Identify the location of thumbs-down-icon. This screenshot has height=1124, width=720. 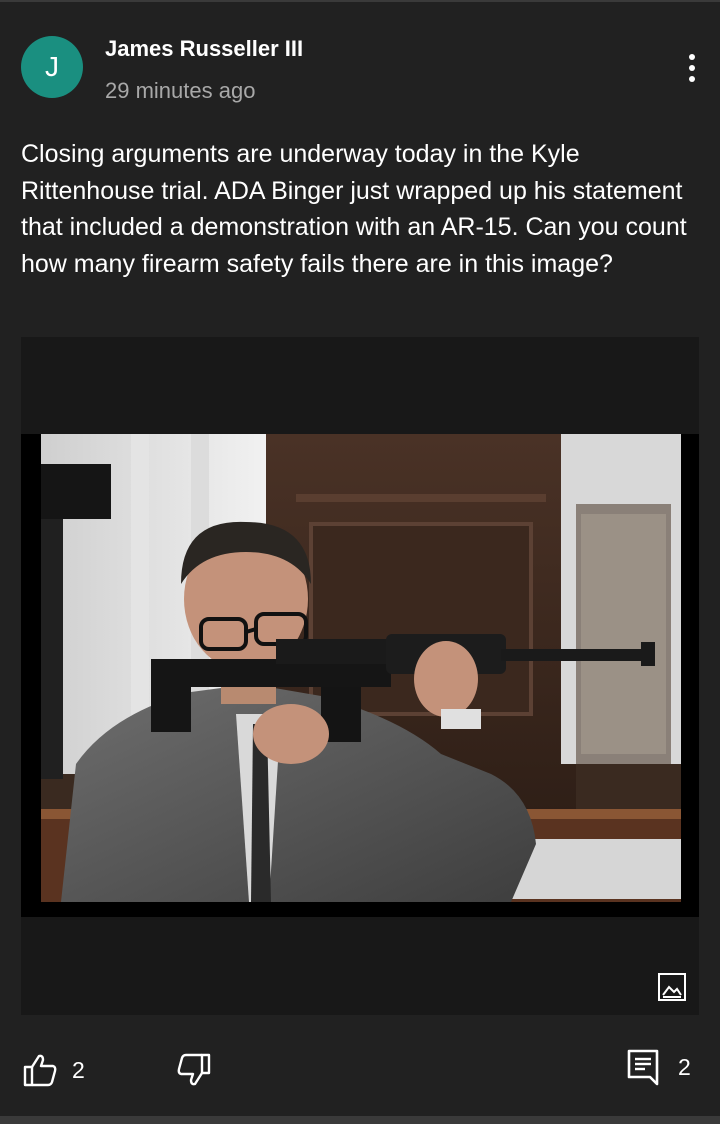
(194, 1069).